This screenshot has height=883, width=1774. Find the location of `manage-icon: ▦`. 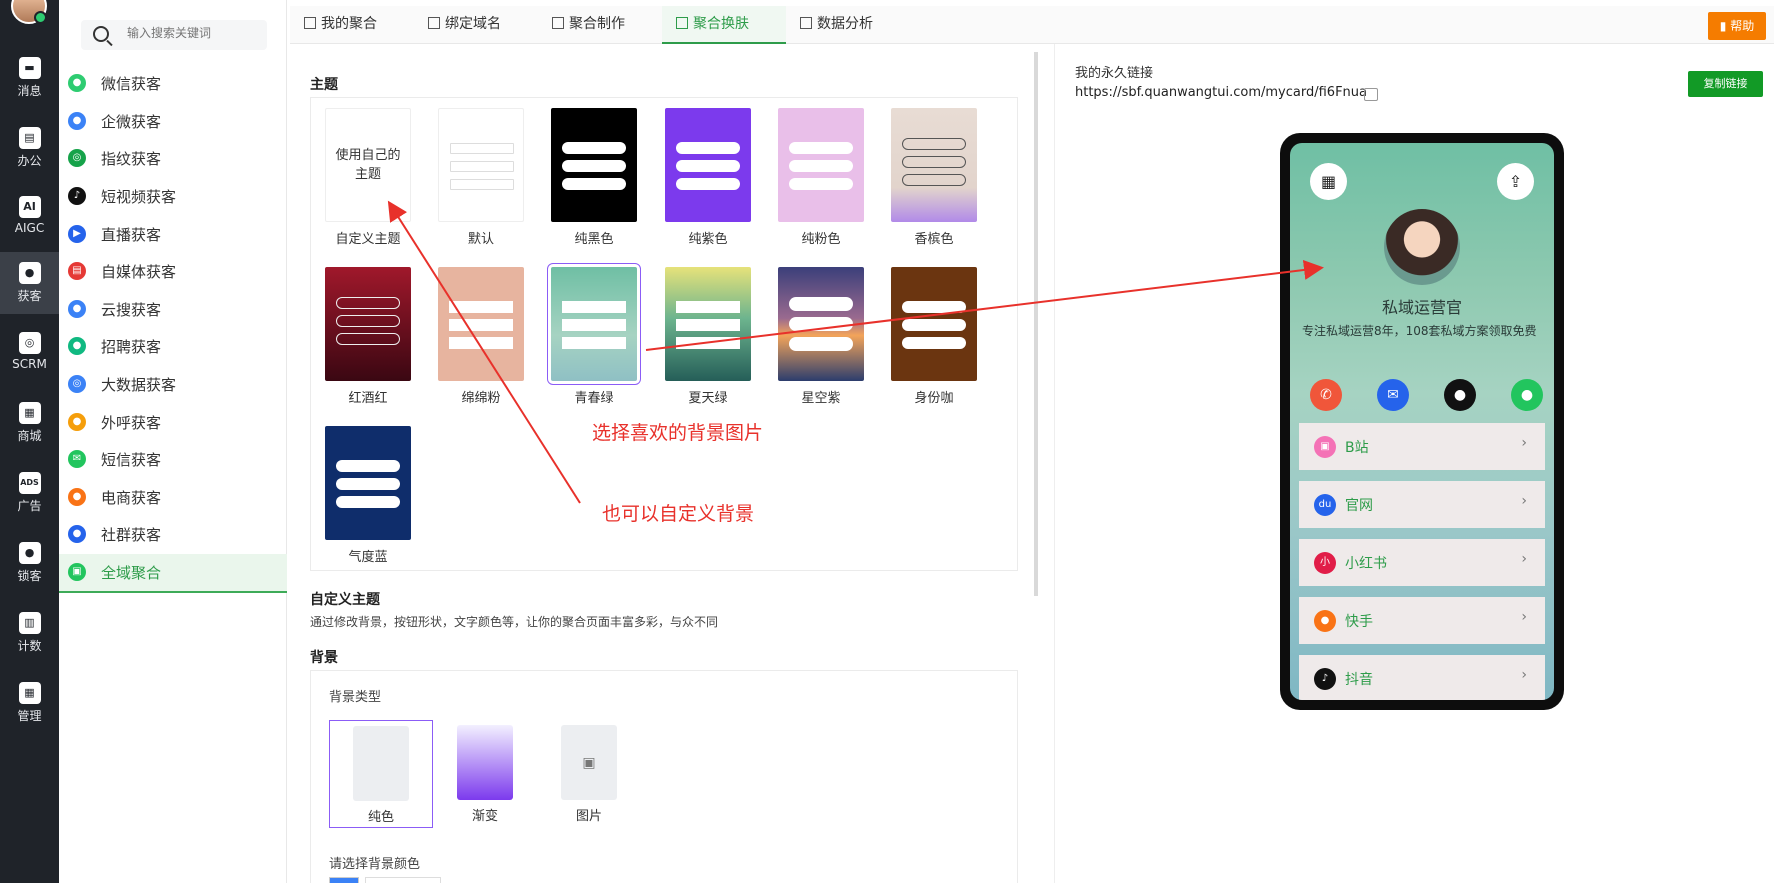

manage-icon: ▦ is located at coordinates (29, 693).